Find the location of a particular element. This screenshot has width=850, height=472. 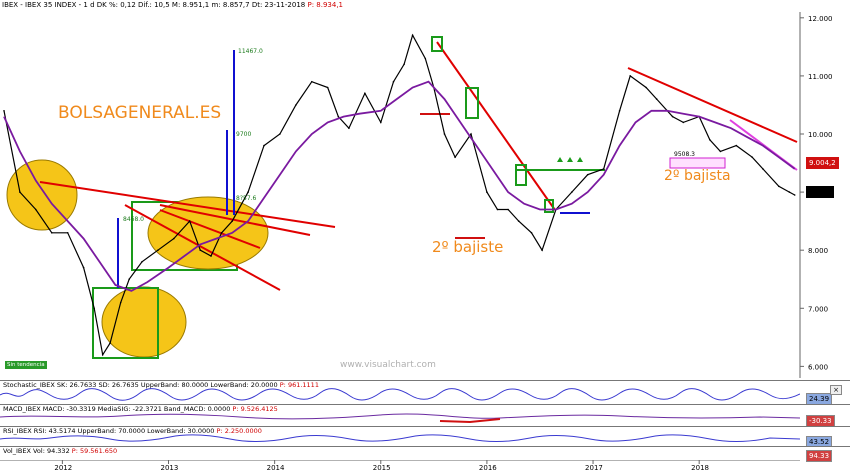

y-tick-label: 7.000 is located at coordinates (818, 309).